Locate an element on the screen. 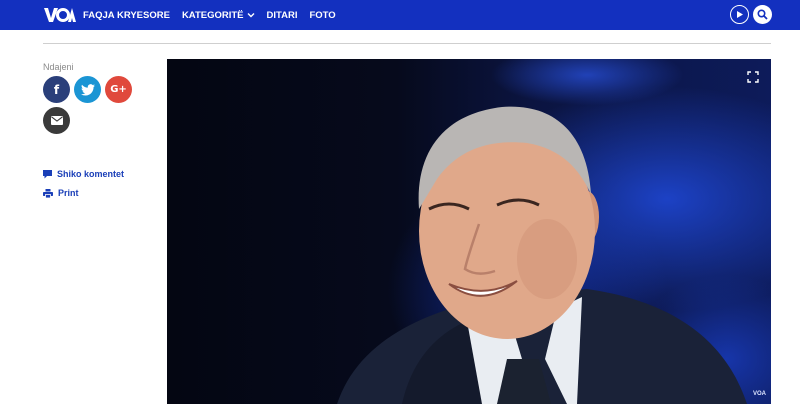 The width and height of the screenshot is (800, 404). play-icon is located at coordinates (740, 14).